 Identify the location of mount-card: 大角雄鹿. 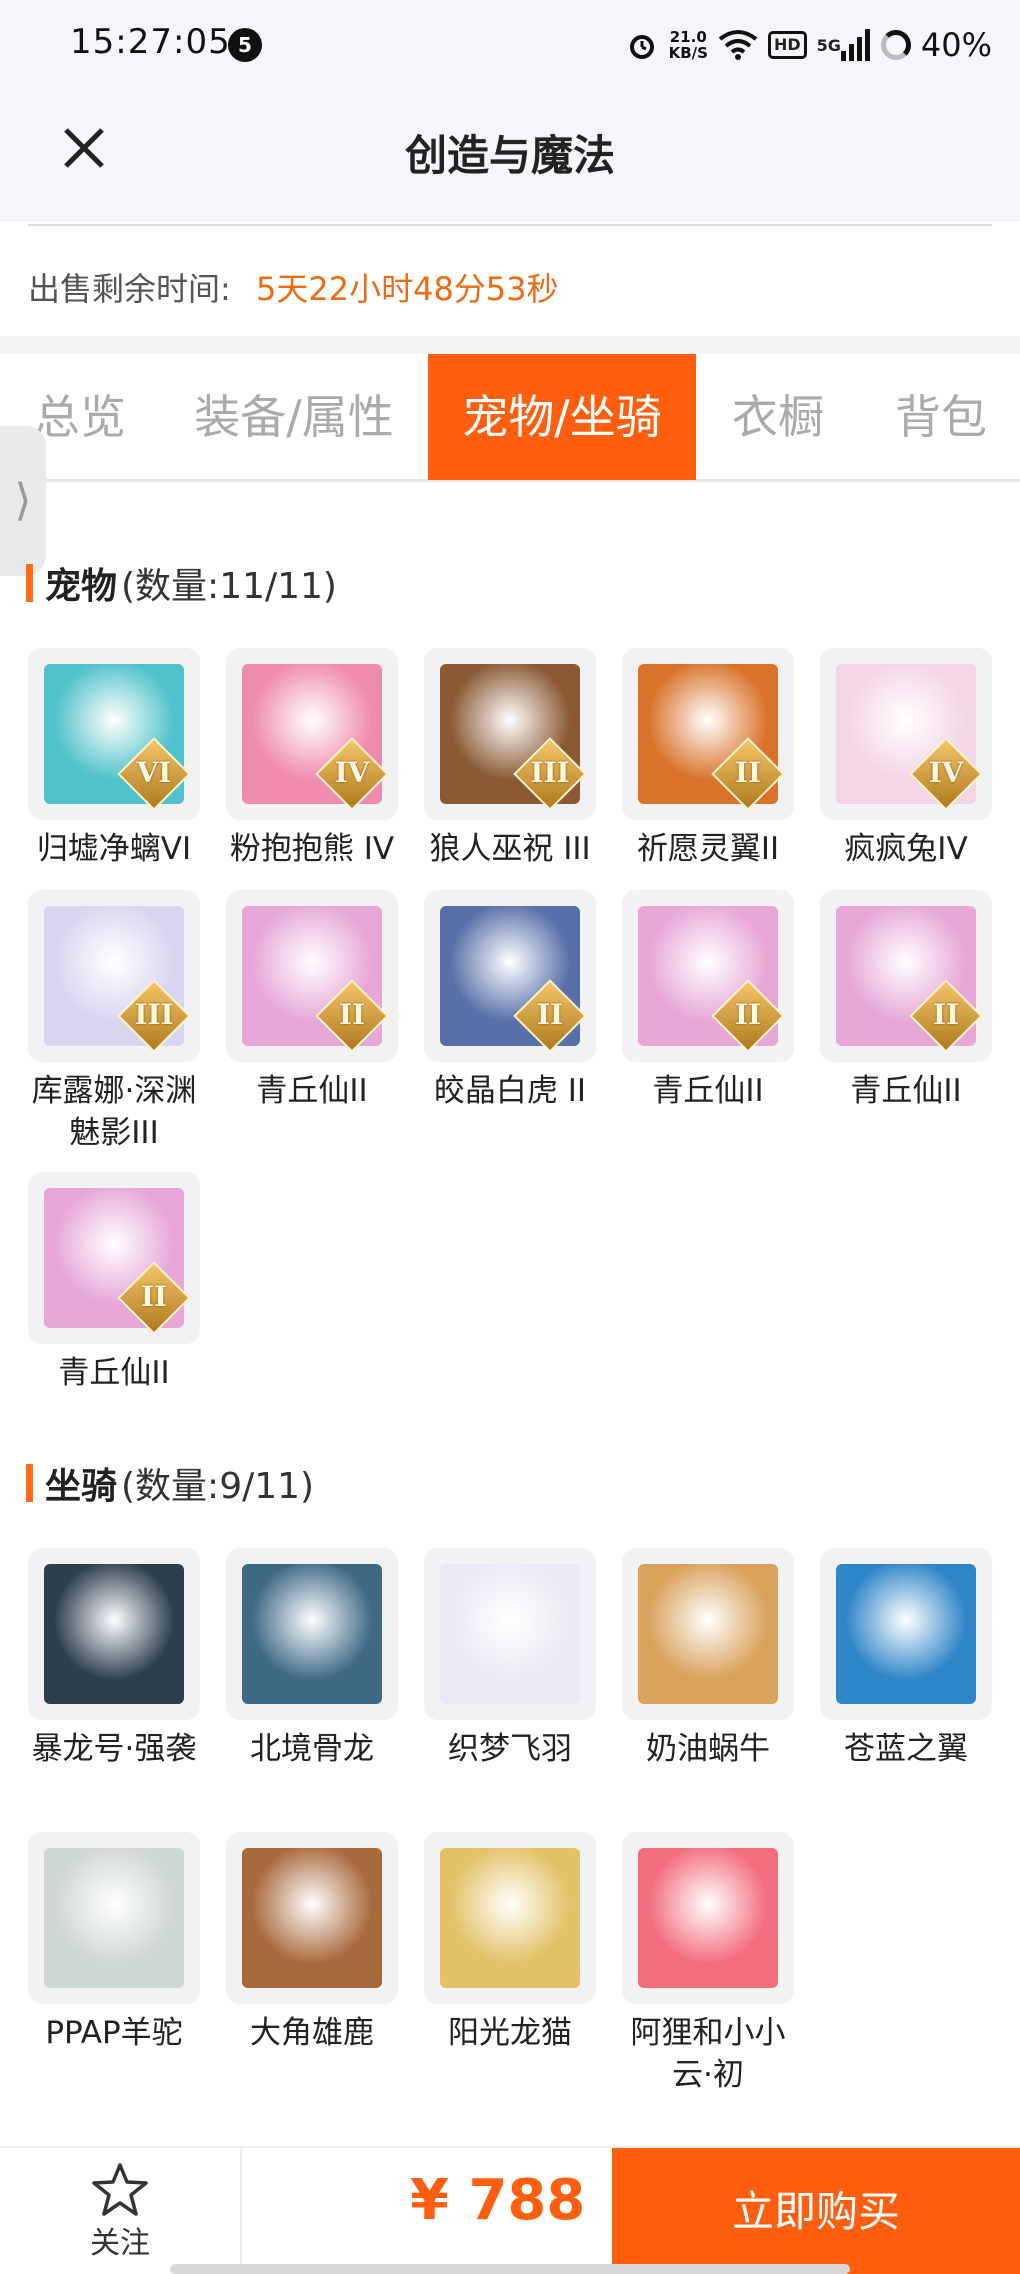
(312, 1943).